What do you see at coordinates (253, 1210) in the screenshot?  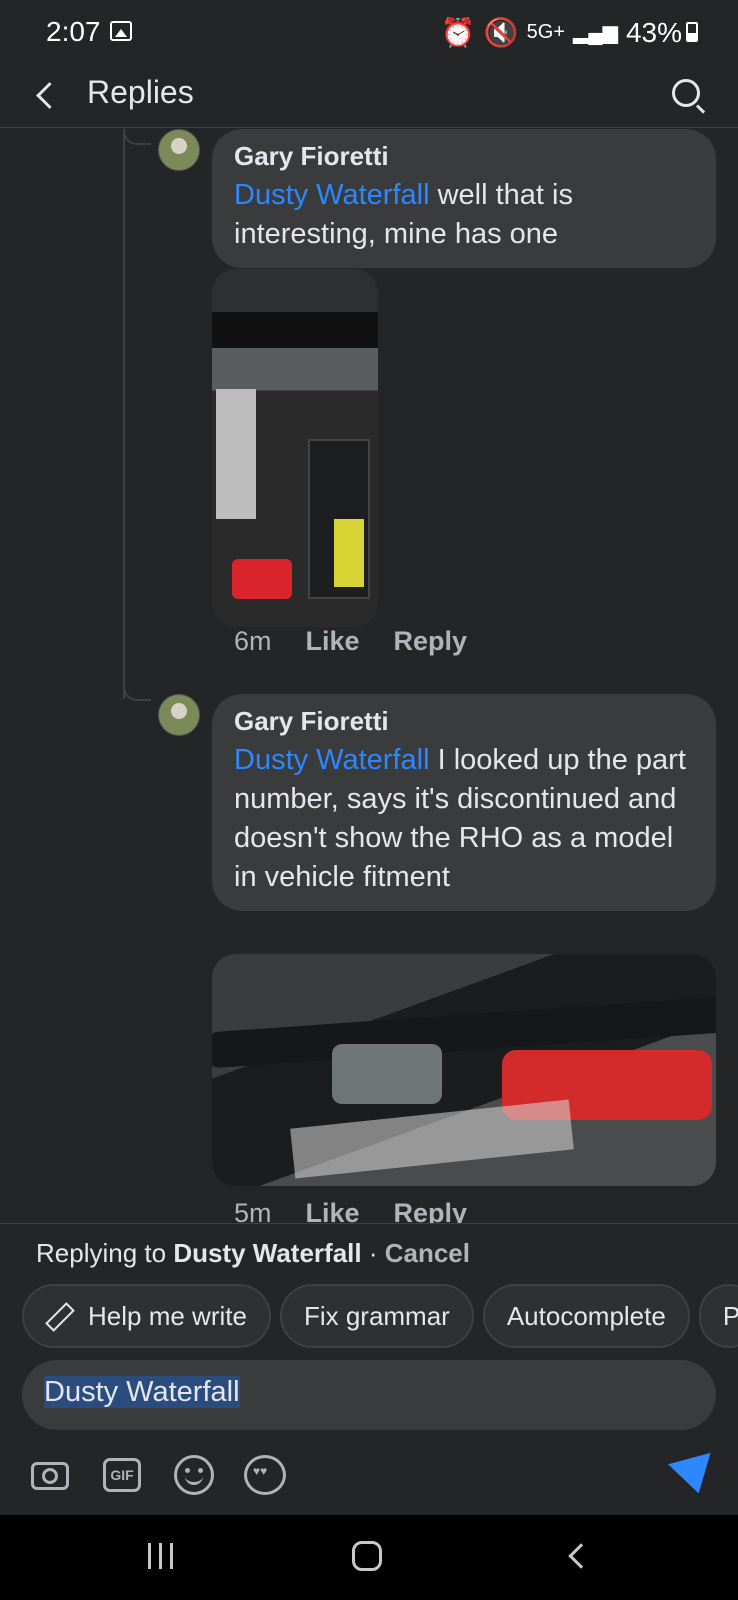 I see `comment-time: 5m` at bounding box center [253, 1210].